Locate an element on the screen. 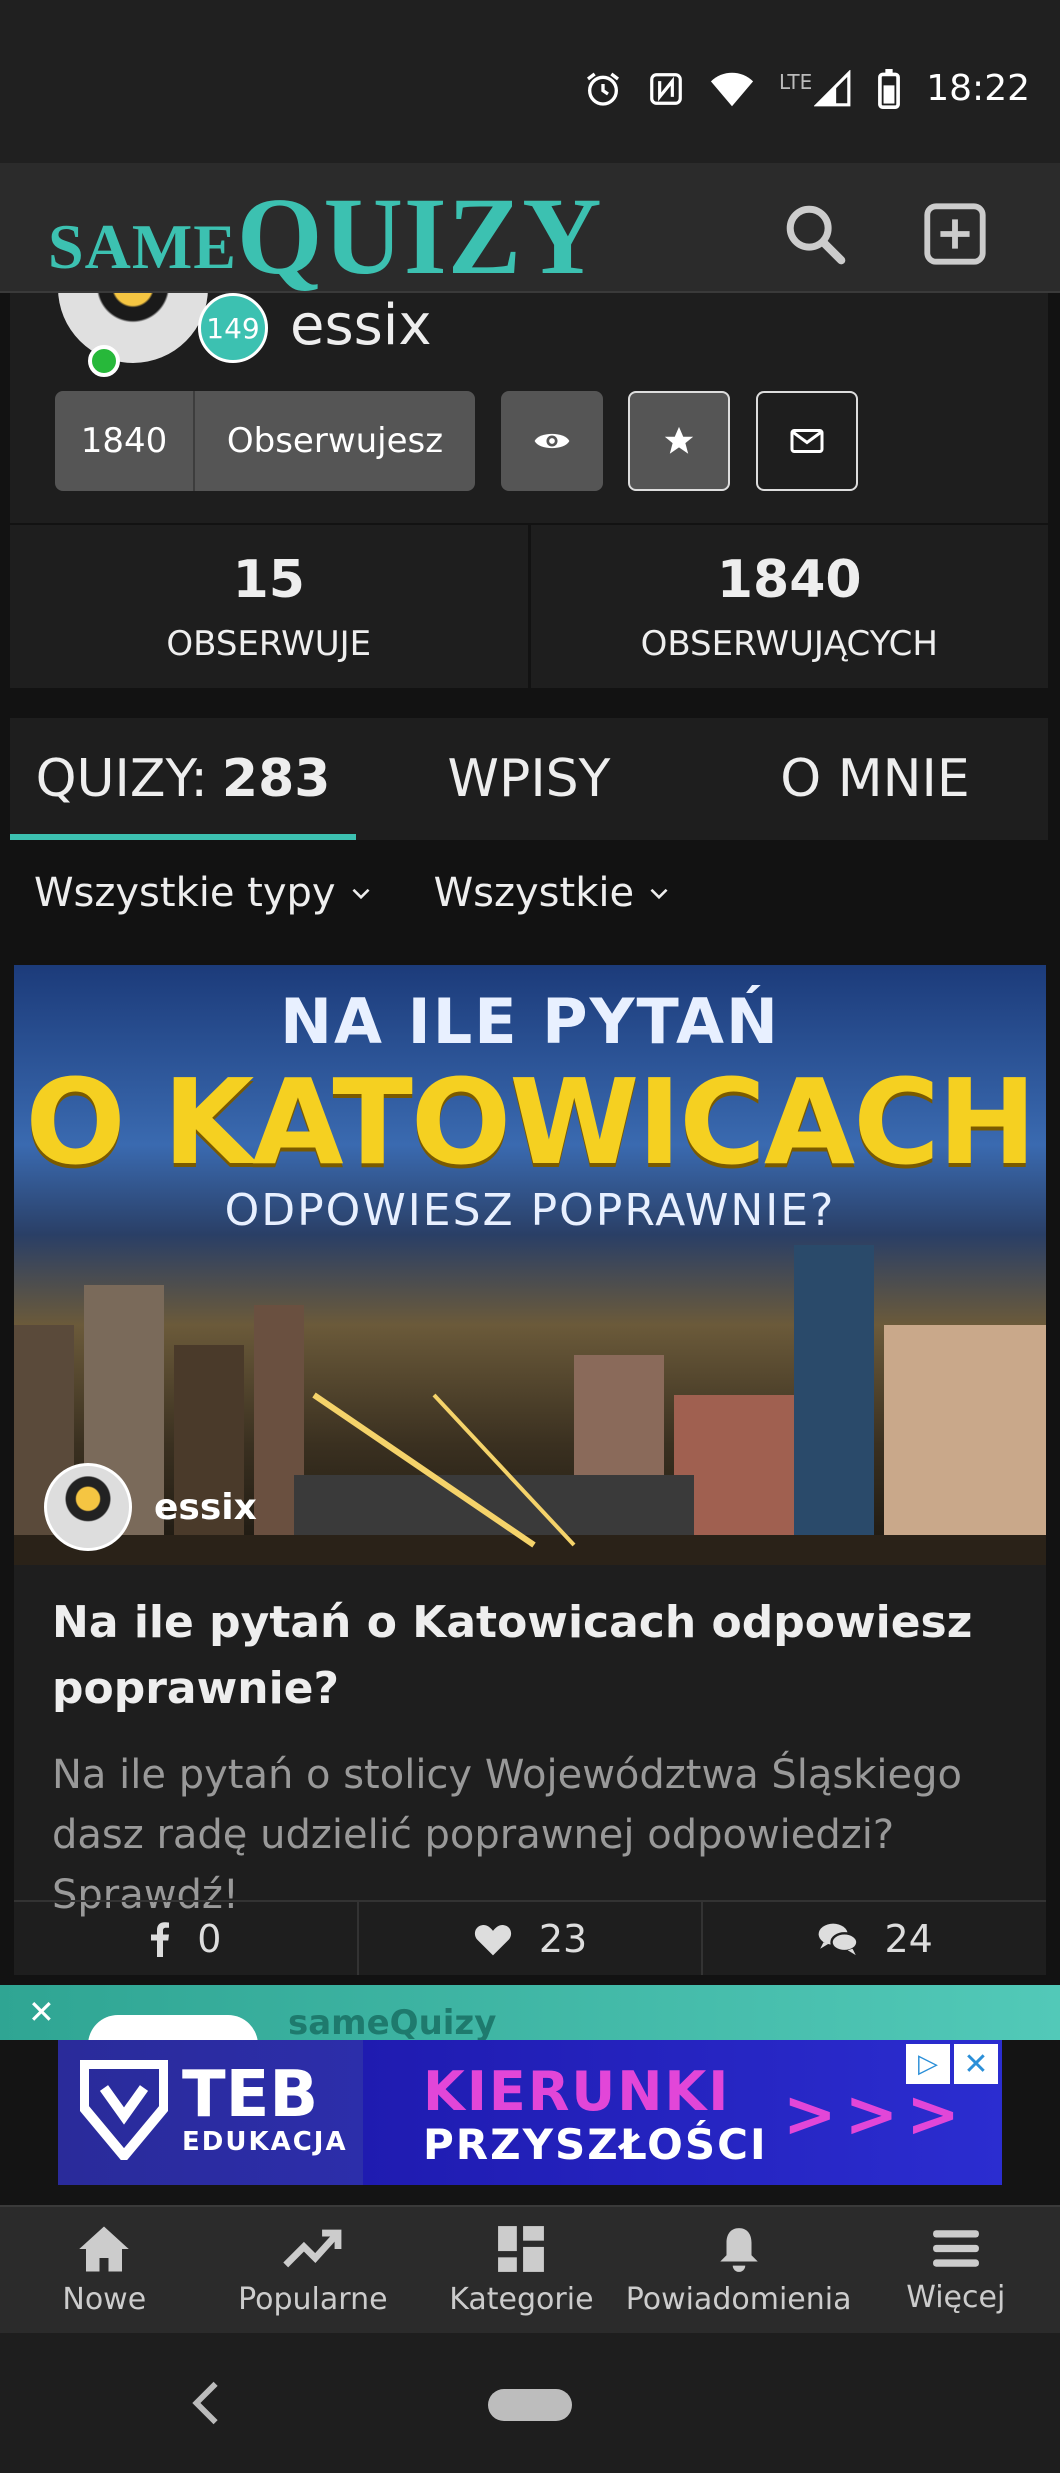 Image resolution: width=1060 pixels, height=2473 pixels. tab-about: O MNIE is located at coordinates (875, 779).